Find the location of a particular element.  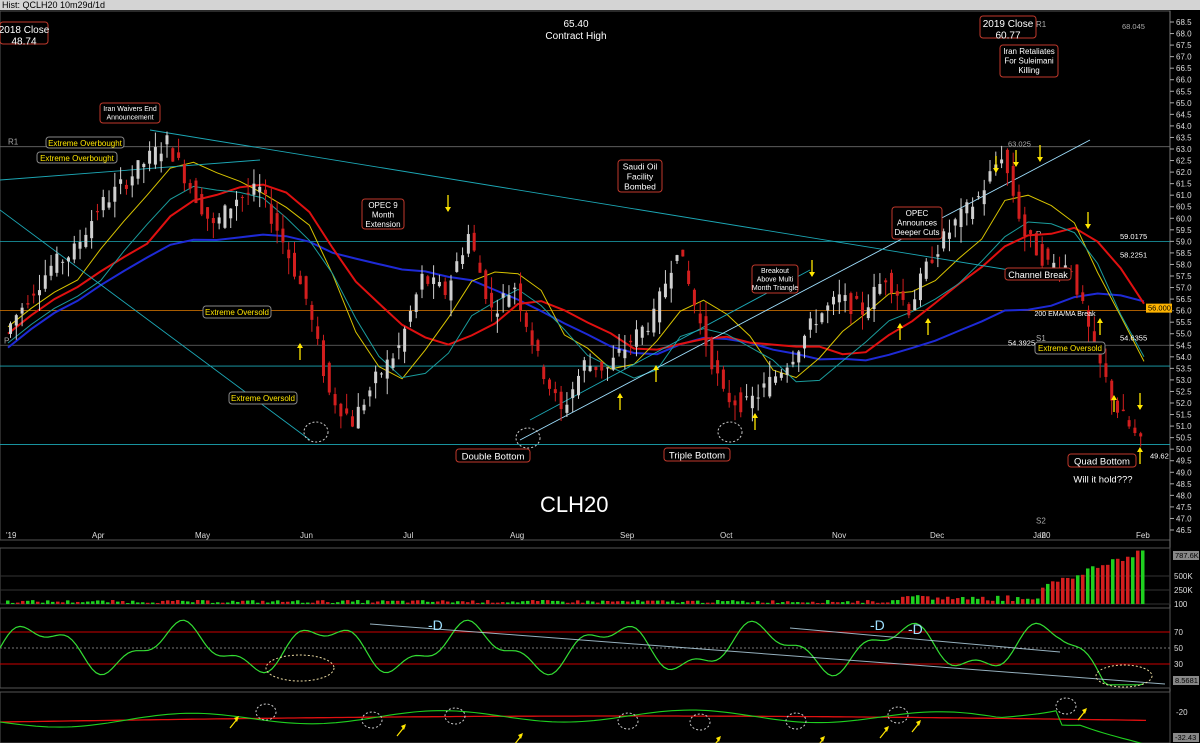

bottom-circle is located at coordinates (316, 432).